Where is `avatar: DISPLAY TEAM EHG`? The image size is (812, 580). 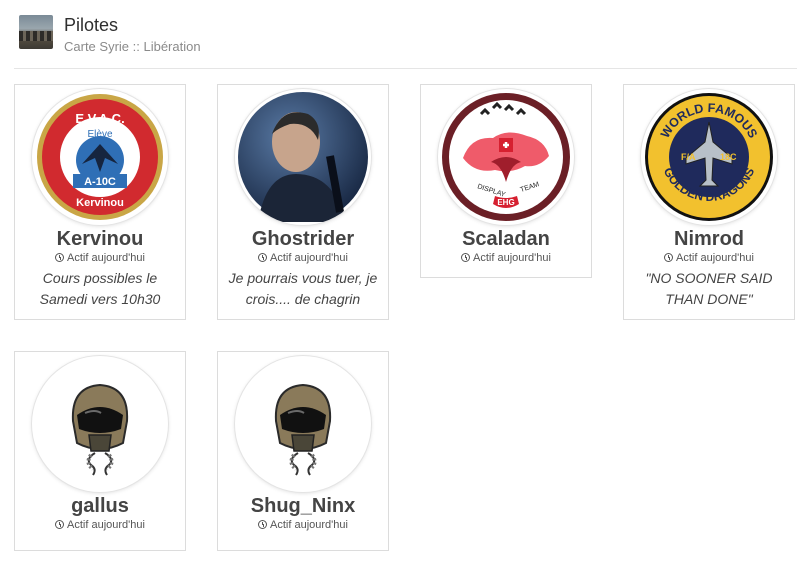
avatar: DISPLAY TEAM EHG is located at coordinates (506, 157).